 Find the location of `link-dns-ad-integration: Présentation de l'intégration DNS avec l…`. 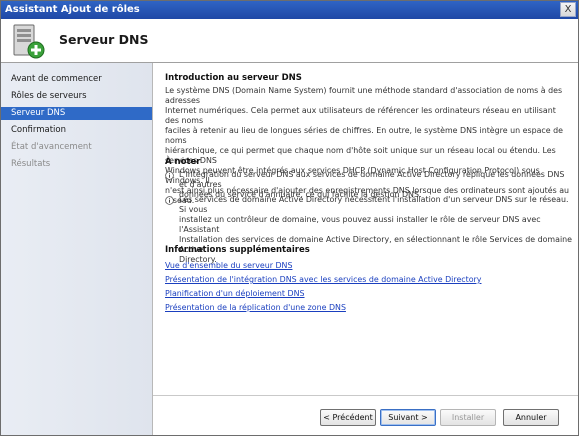

link-dns-ad-integration: Présentation de l'intégration DNS avec l… is located at coordinates (323, 280).